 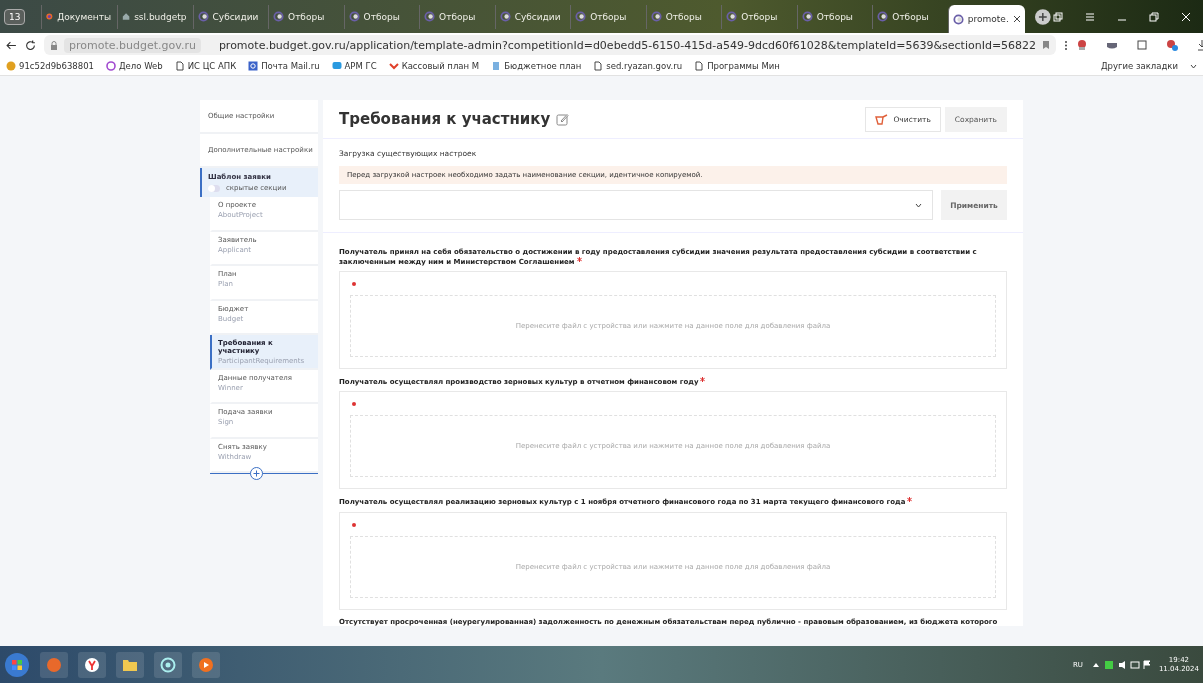 What do you see at coordinates (1066, 45) in the screenshot?
I see `more-options-icon` at bounding box center [1066, 45].